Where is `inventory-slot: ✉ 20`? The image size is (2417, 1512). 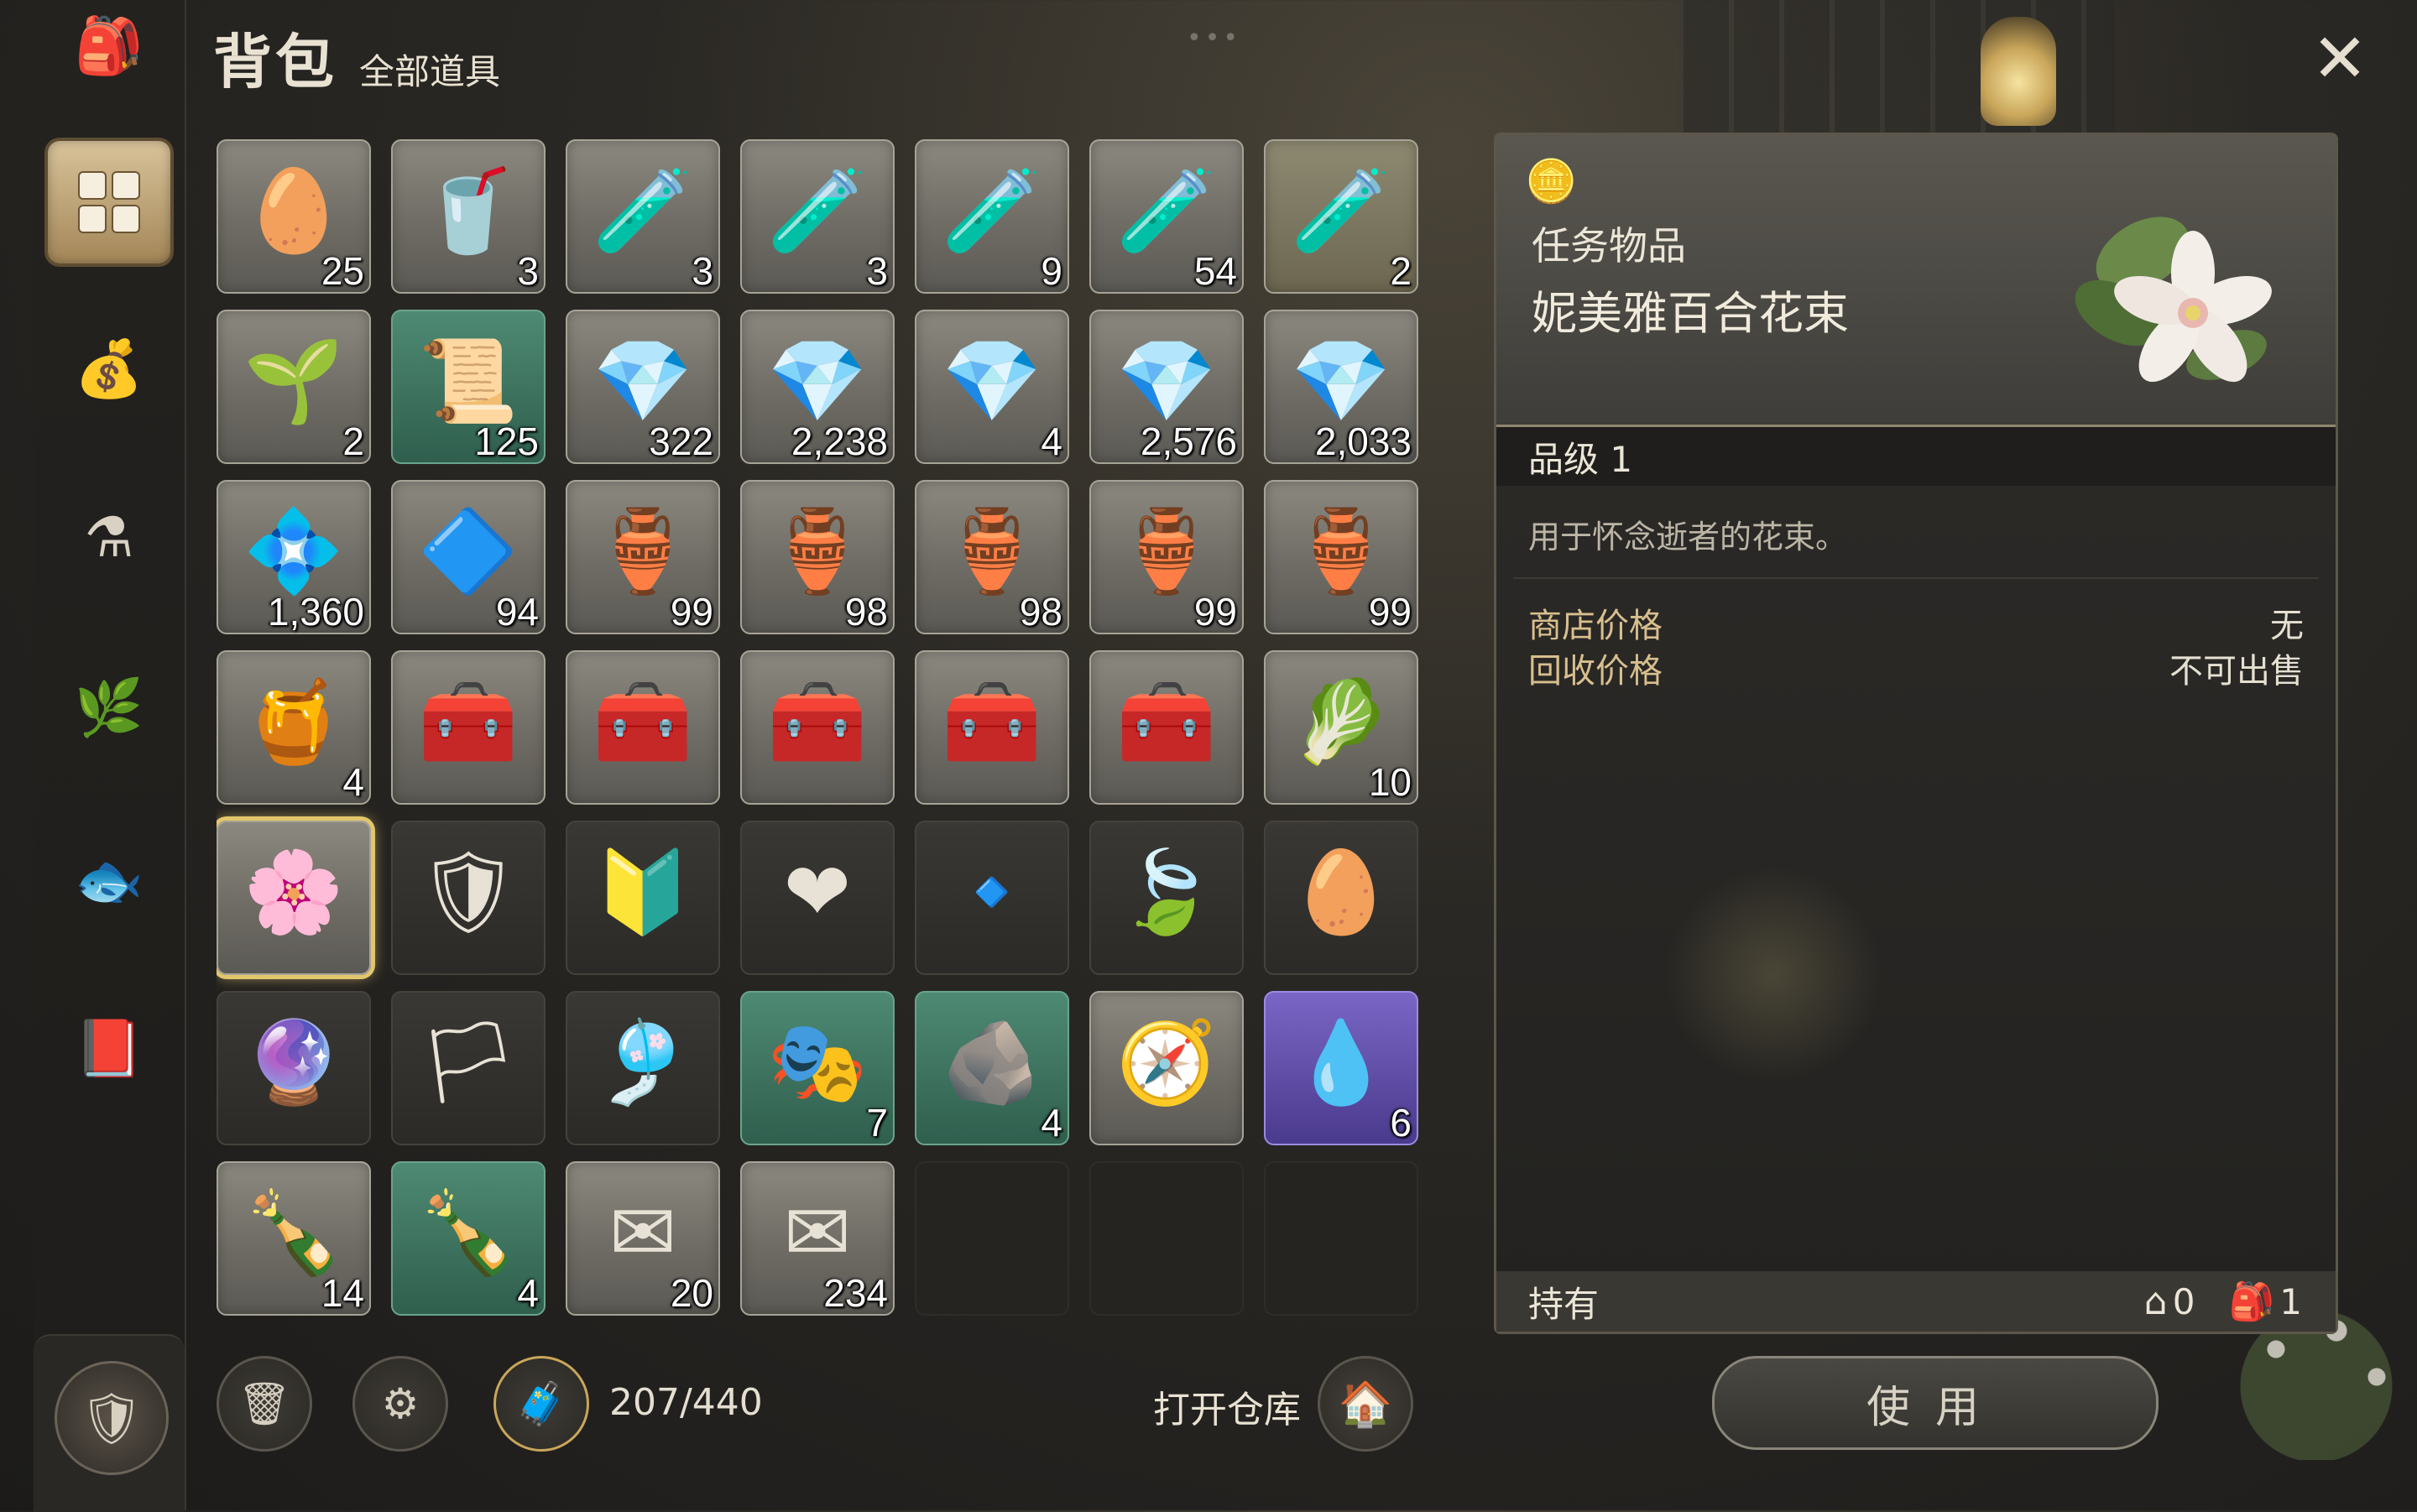
inventory-slot: ✉ 20 is located at coordinates (643, 1238).